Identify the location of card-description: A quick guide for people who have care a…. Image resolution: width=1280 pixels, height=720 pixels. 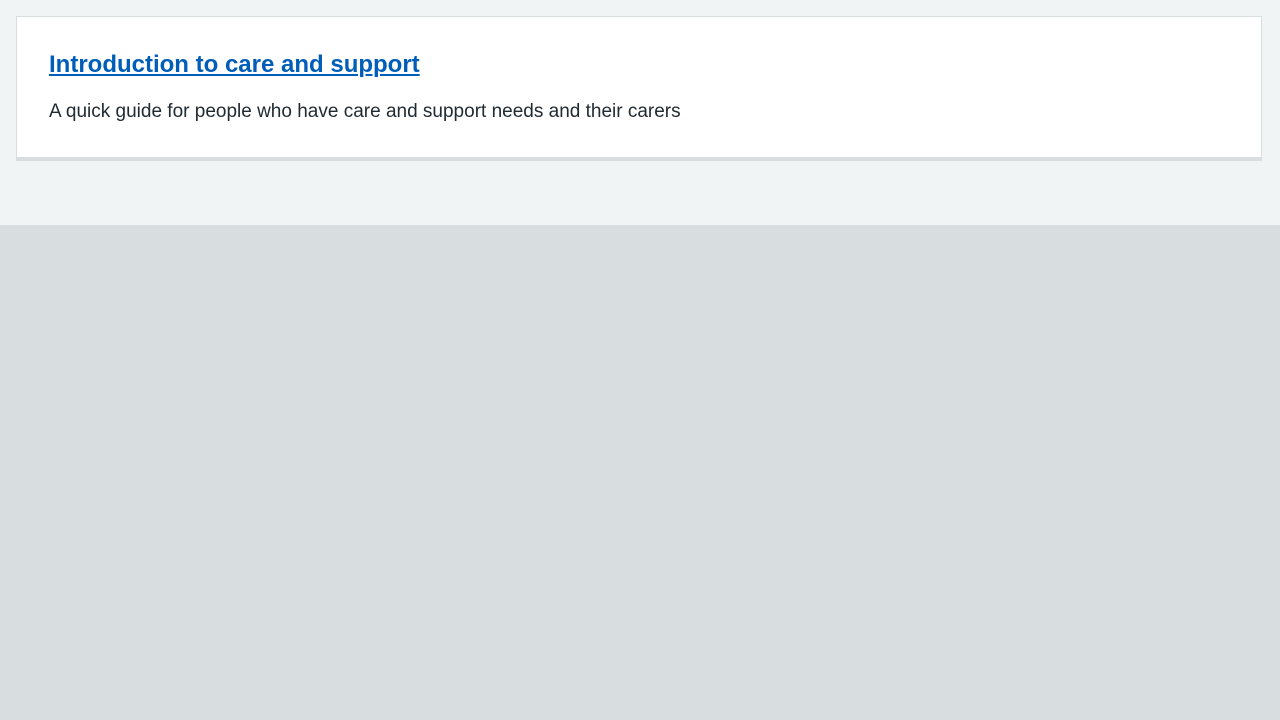
(365, 111).